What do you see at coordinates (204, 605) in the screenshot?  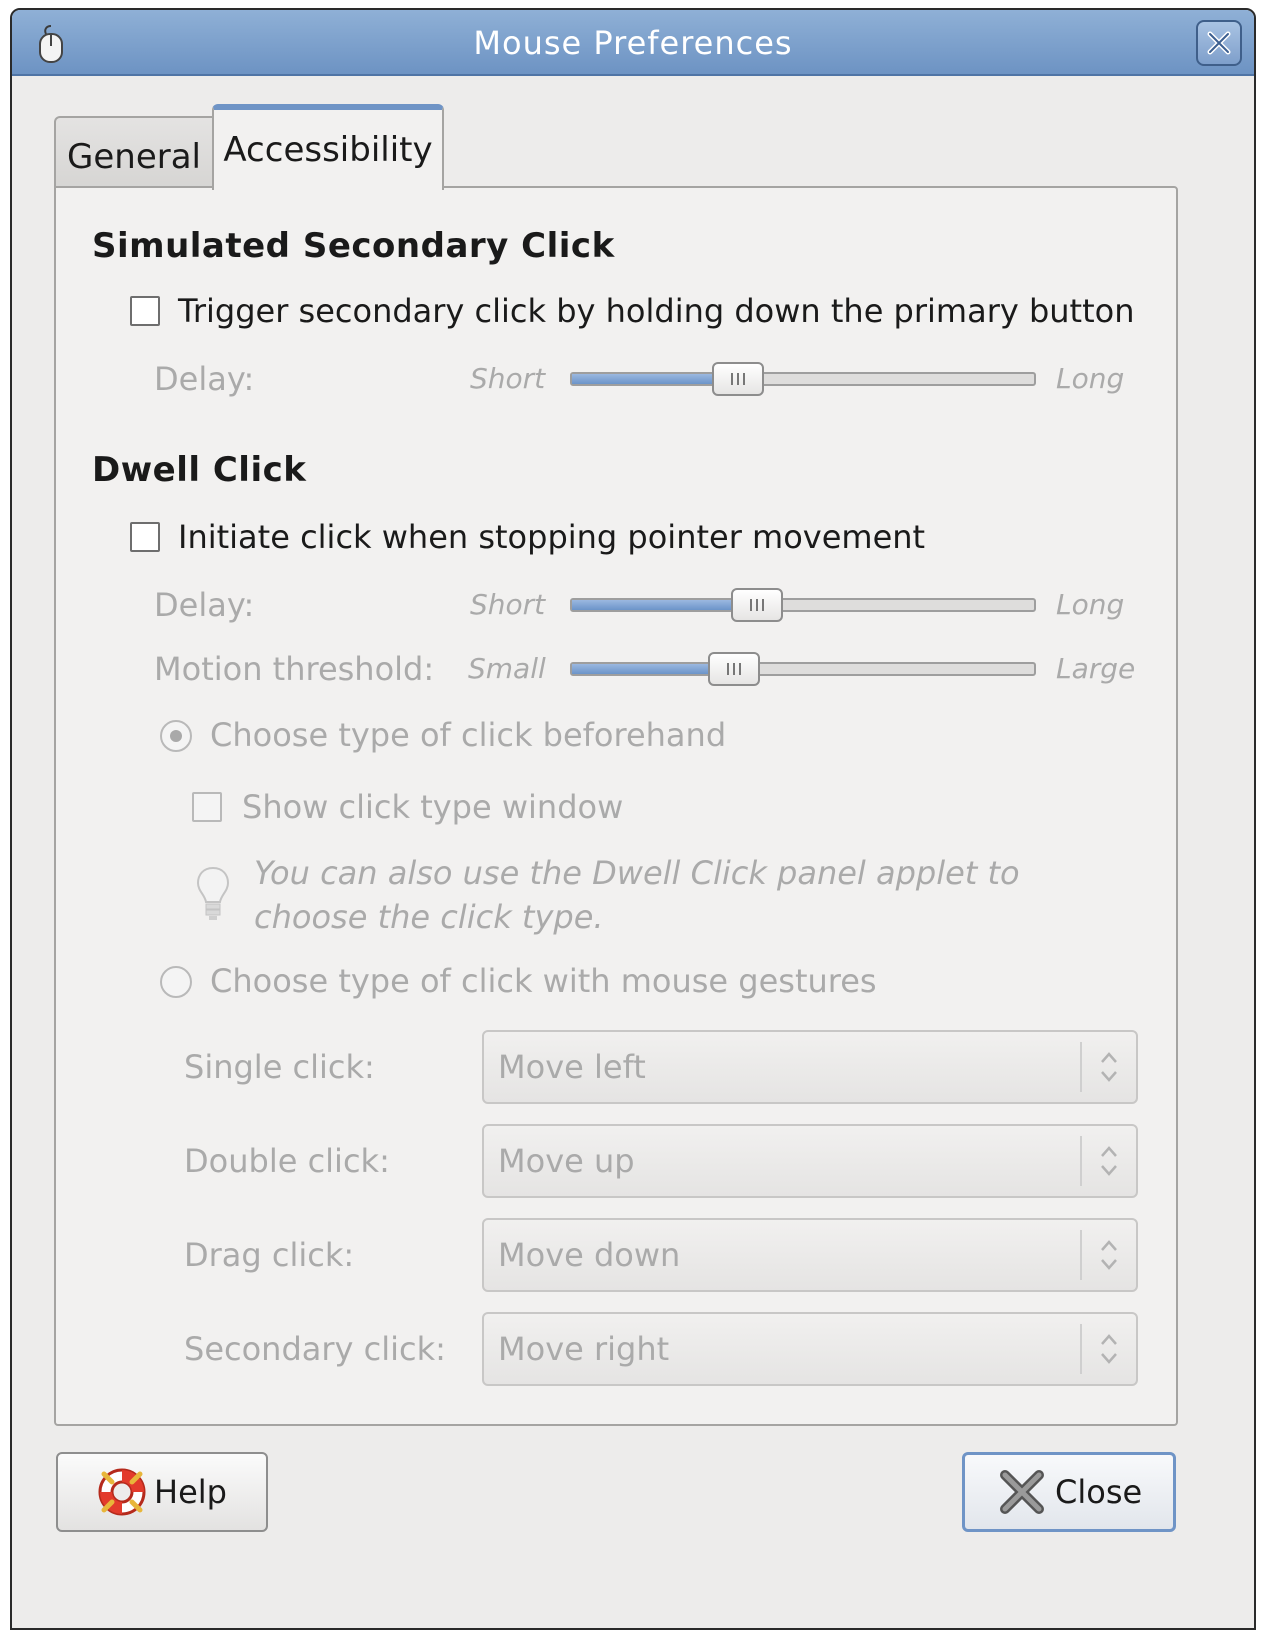 I see `dwell-delay-label: Delay:` at bounding box center [204, 605].